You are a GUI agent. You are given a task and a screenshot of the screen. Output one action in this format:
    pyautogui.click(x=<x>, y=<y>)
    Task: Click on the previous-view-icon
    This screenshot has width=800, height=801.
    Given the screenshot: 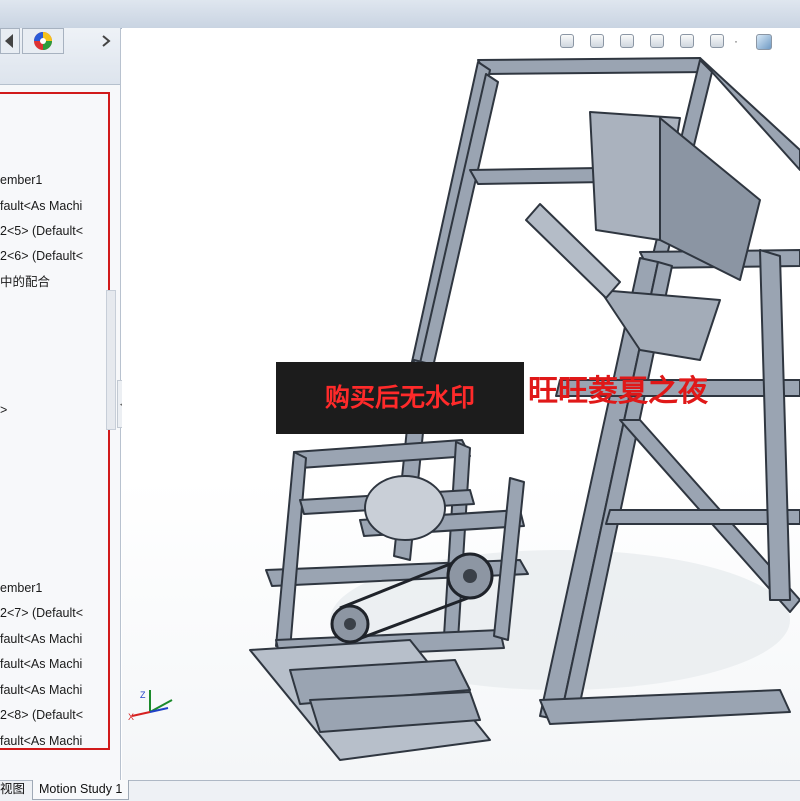 What is the action you would take?
    pyautogui.click(x=627, y=41)
    